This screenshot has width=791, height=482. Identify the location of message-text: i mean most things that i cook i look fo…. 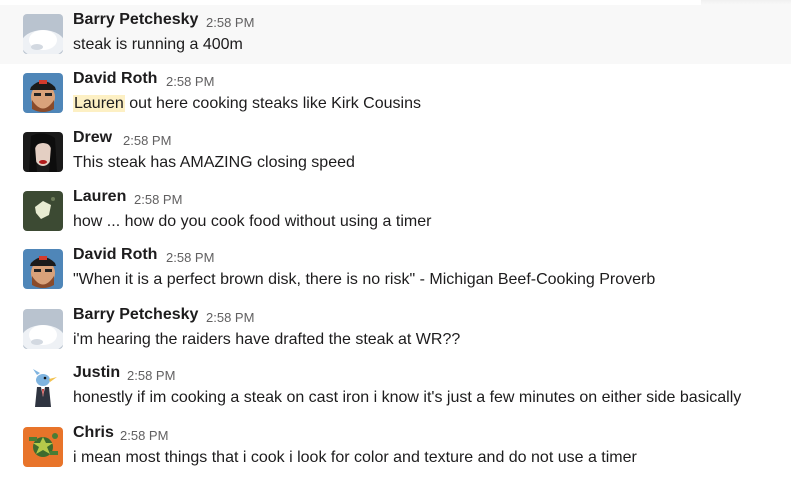
(355, 457).